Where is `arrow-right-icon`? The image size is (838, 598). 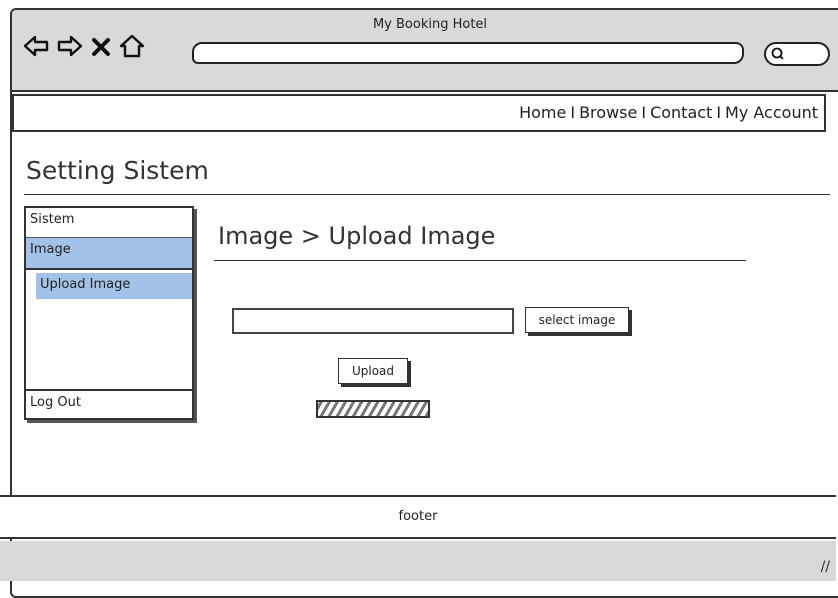
arrow-right-icon is located at coordinates (70, 46).